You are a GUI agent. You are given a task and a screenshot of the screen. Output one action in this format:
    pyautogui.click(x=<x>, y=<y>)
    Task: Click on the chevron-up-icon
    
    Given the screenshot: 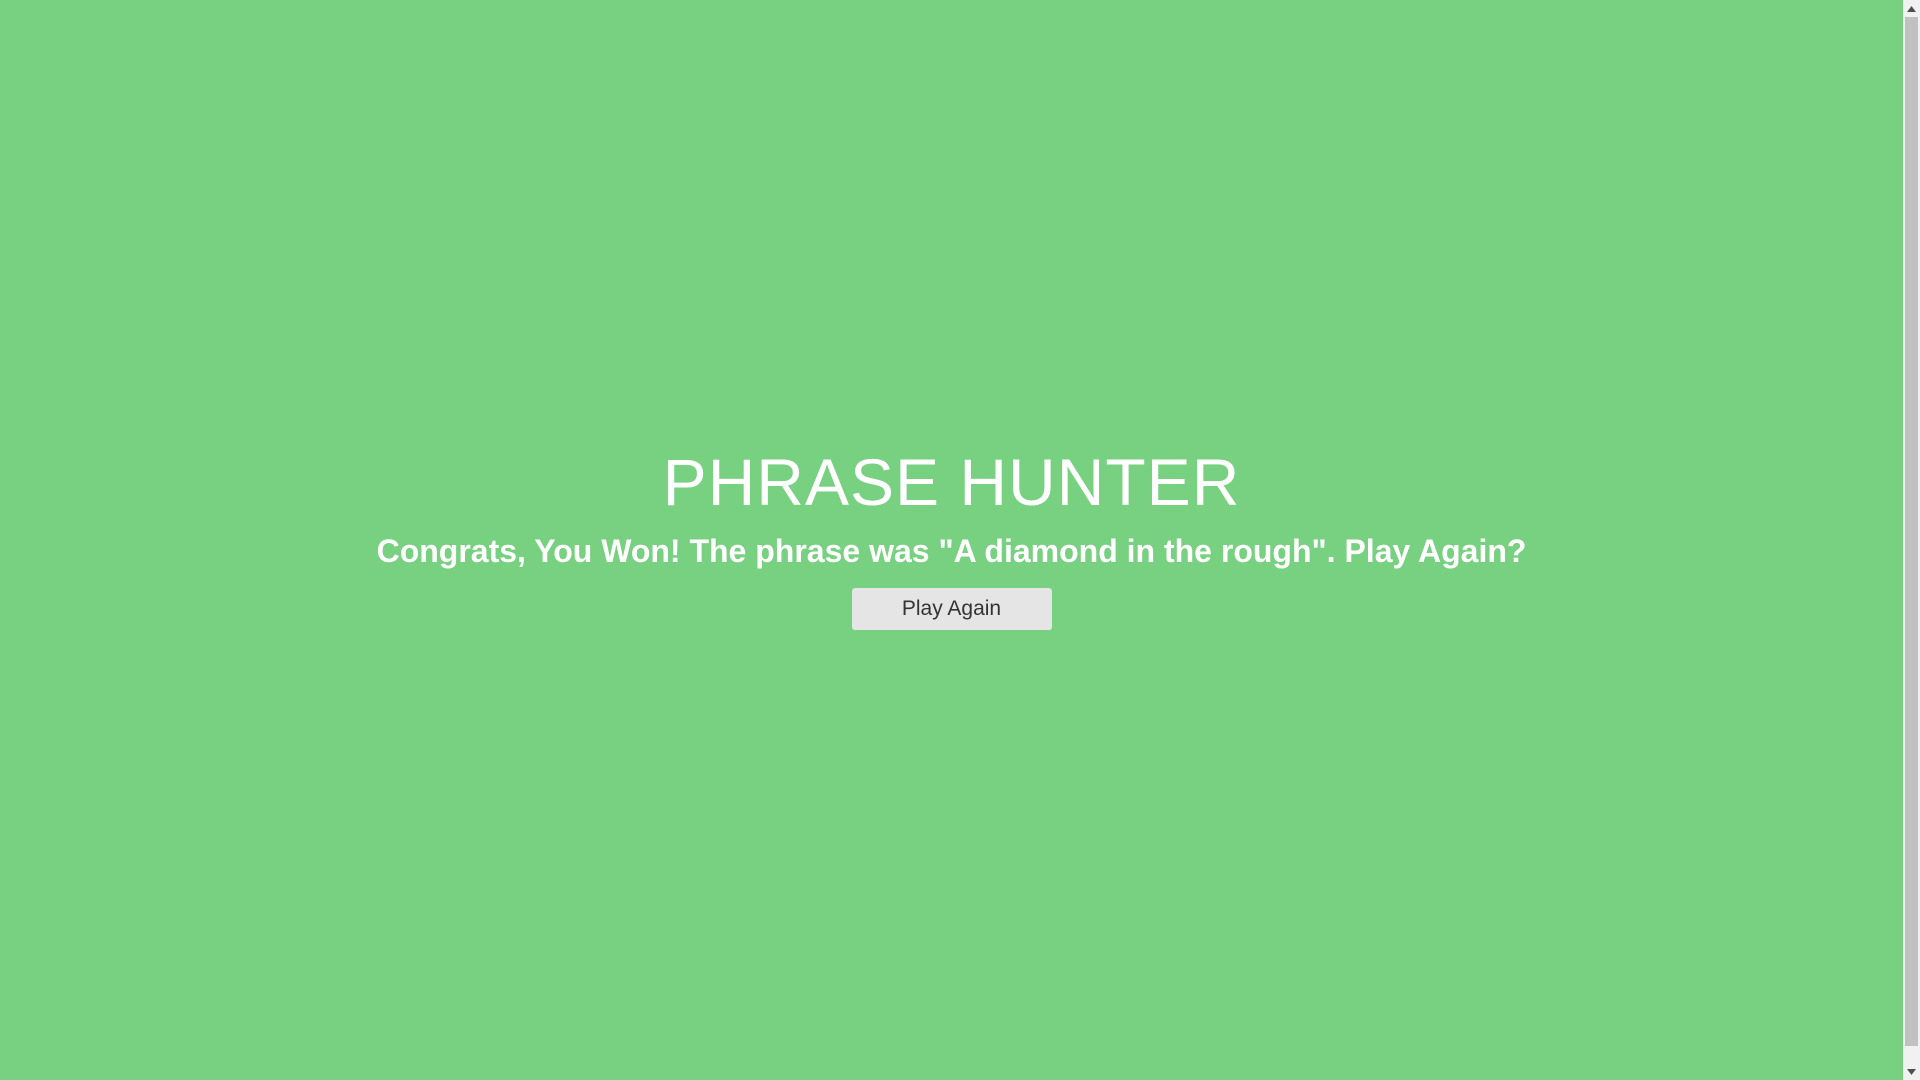 What is the action you would take?
    pyautogui.click(x=1911, y=8)
    